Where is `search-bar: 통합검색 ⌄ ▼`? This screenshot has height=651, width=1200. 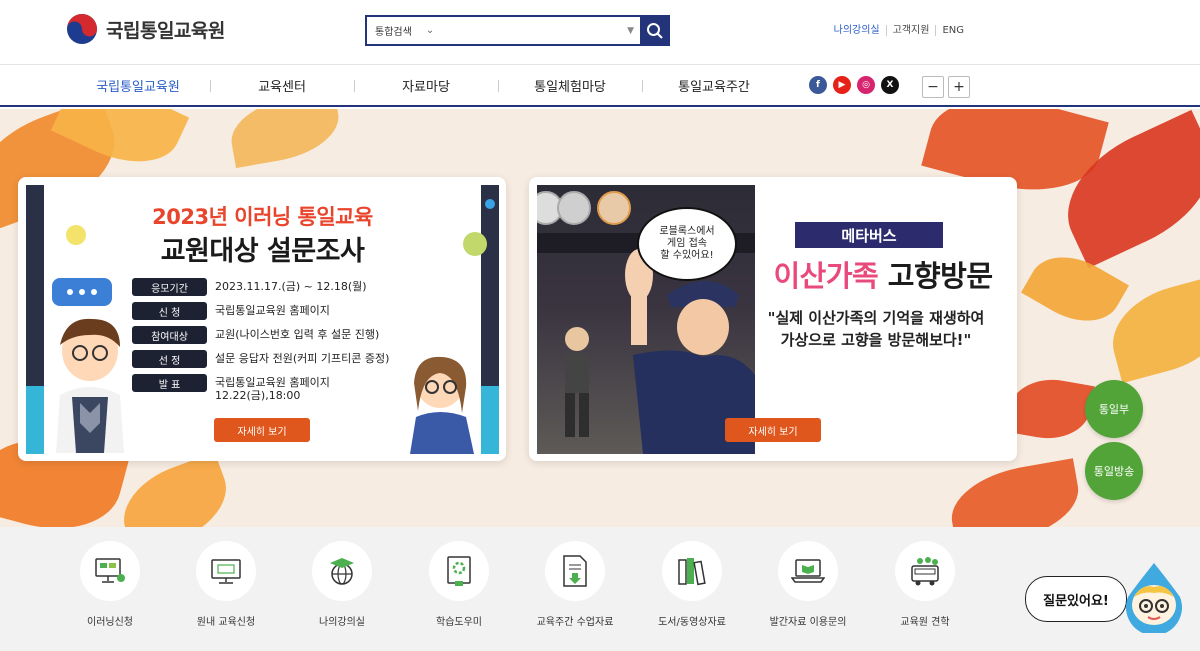 search-bar: 통합검색 ⌄ ▼ is located at coordinates (517, 30).